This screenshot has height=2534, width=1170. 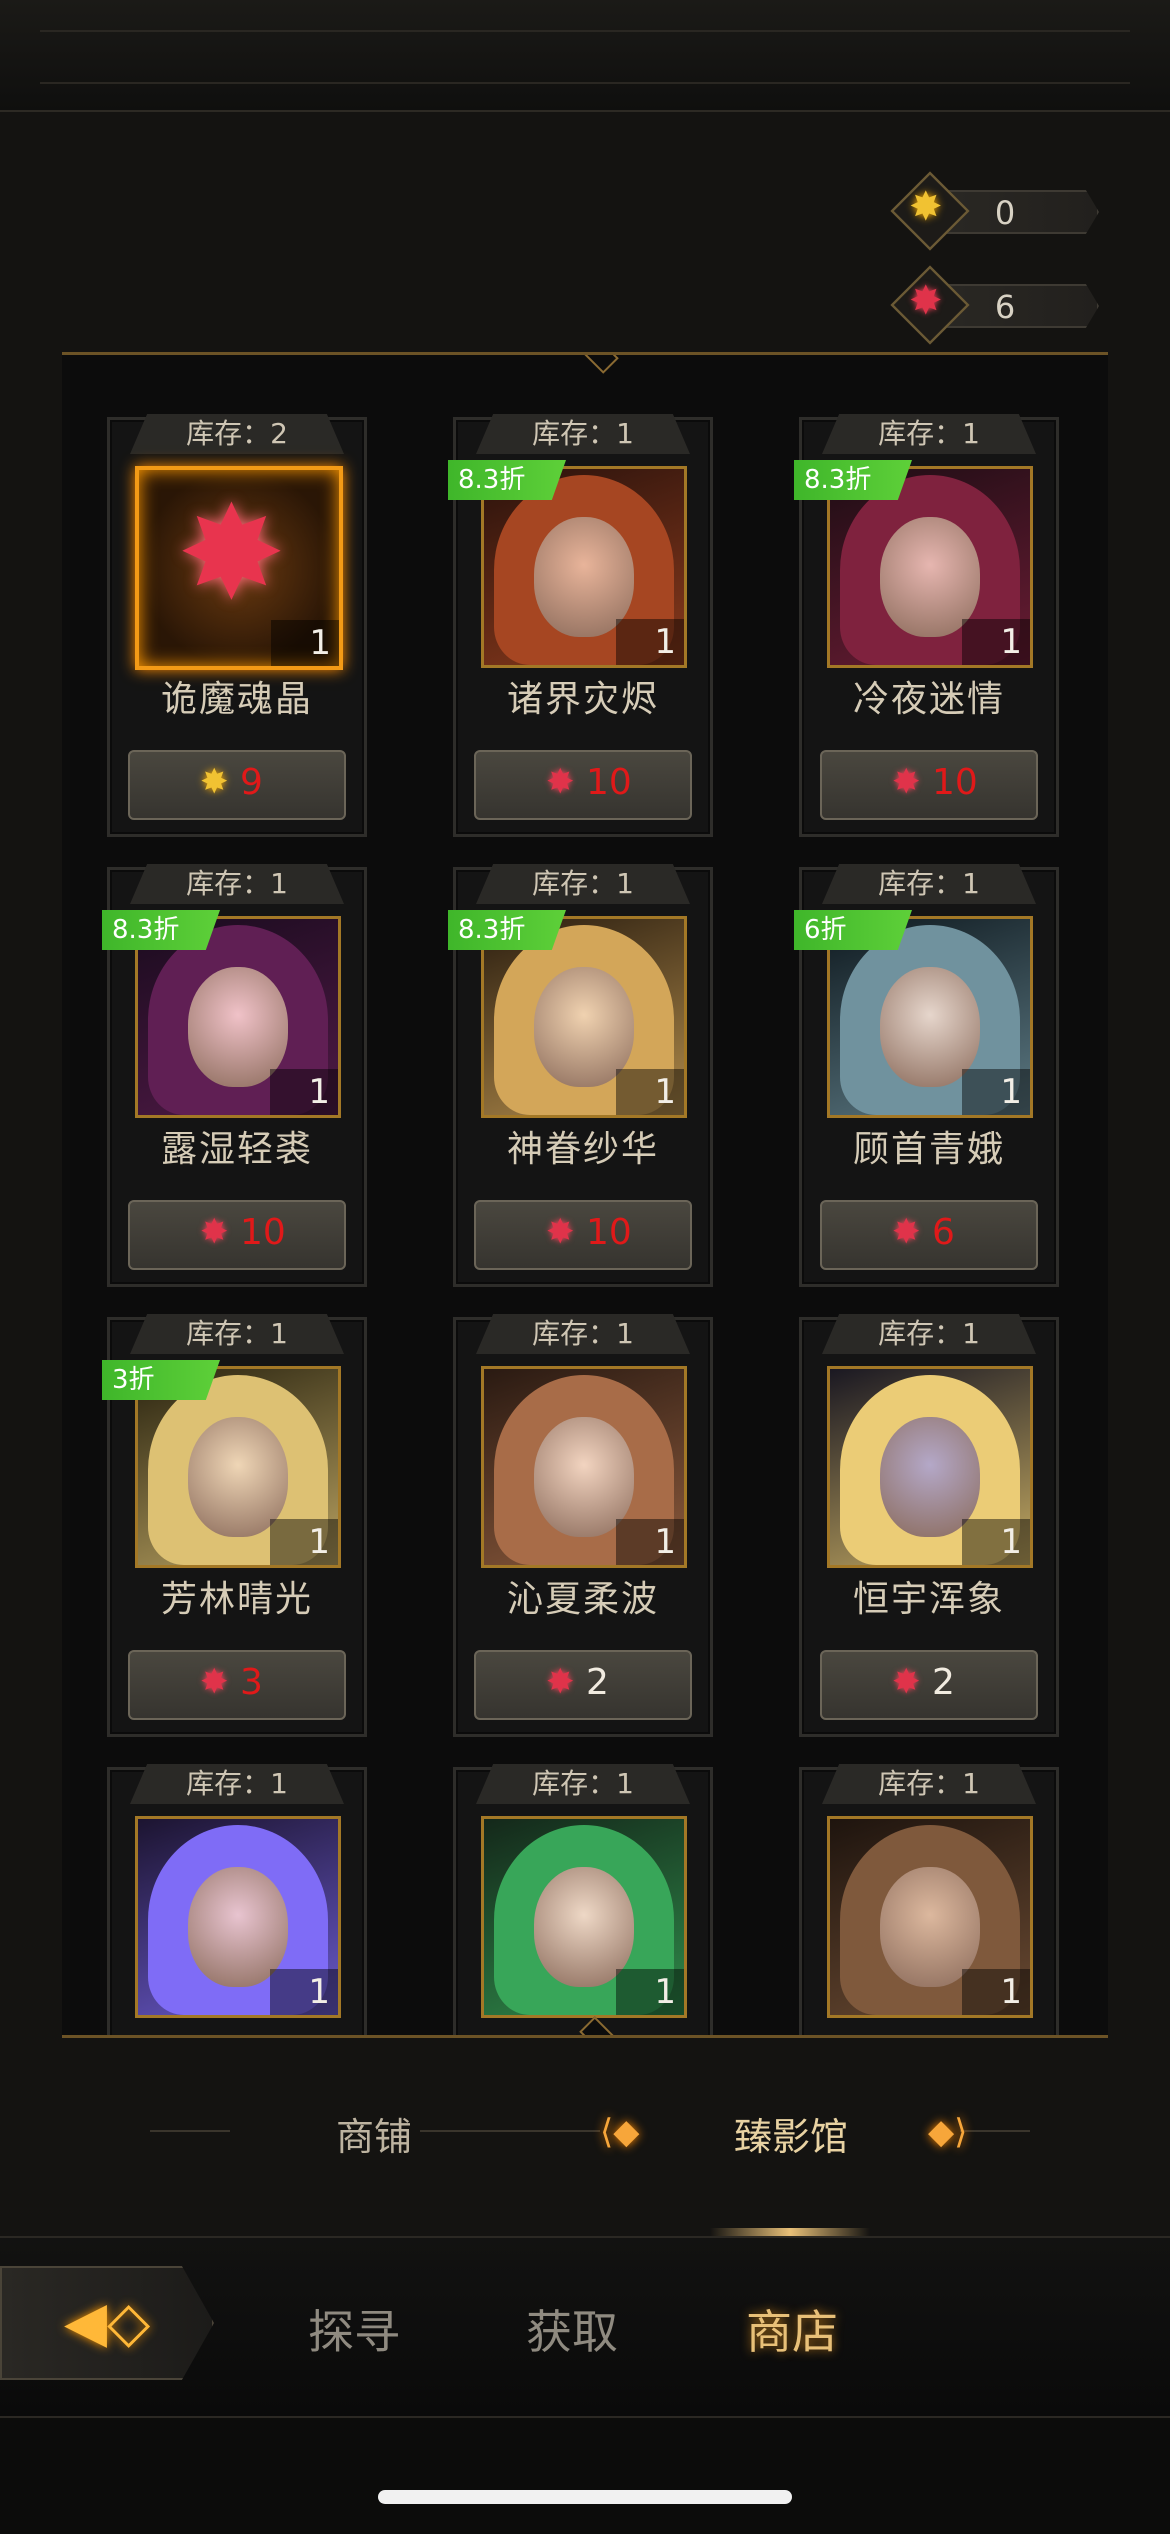 I want to click on back-button: ◀◇, so click(x=107, y=2323).